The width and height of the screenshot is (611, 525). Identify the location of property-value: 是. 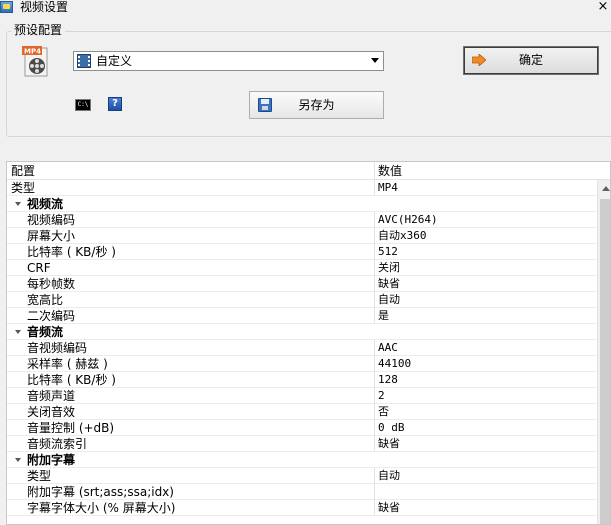
(485, 316).